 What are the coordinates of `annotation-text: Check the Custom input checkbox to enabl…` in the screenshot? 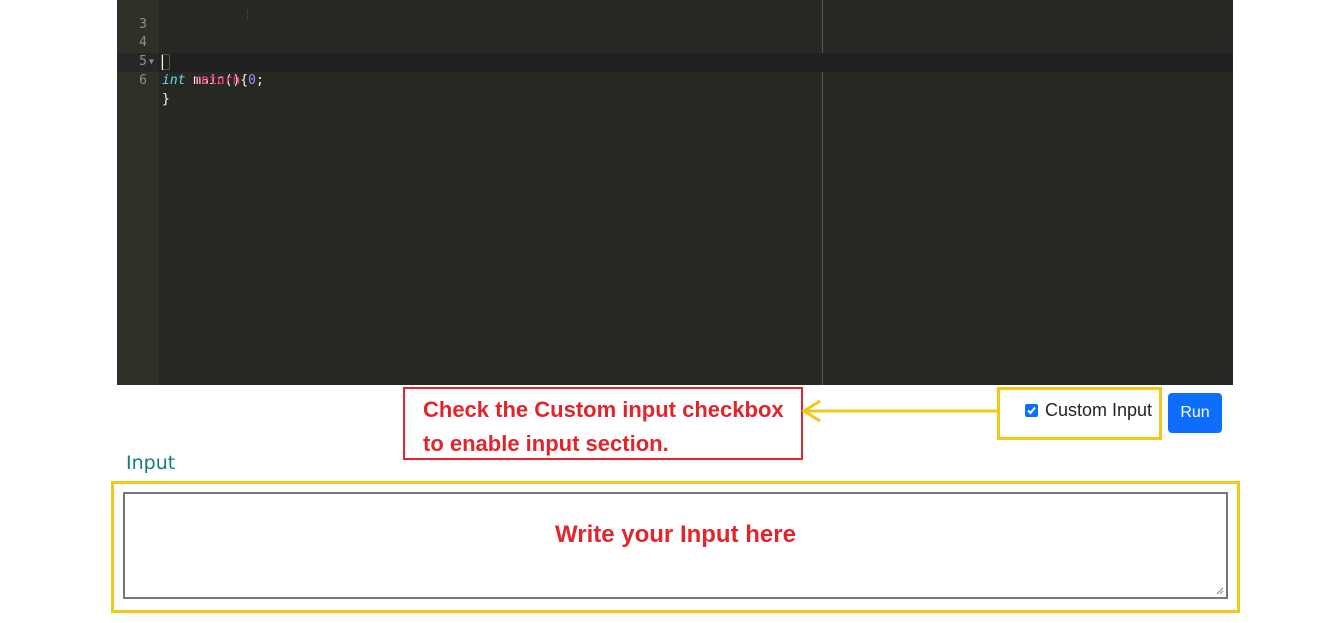 It's located at (612, 427).